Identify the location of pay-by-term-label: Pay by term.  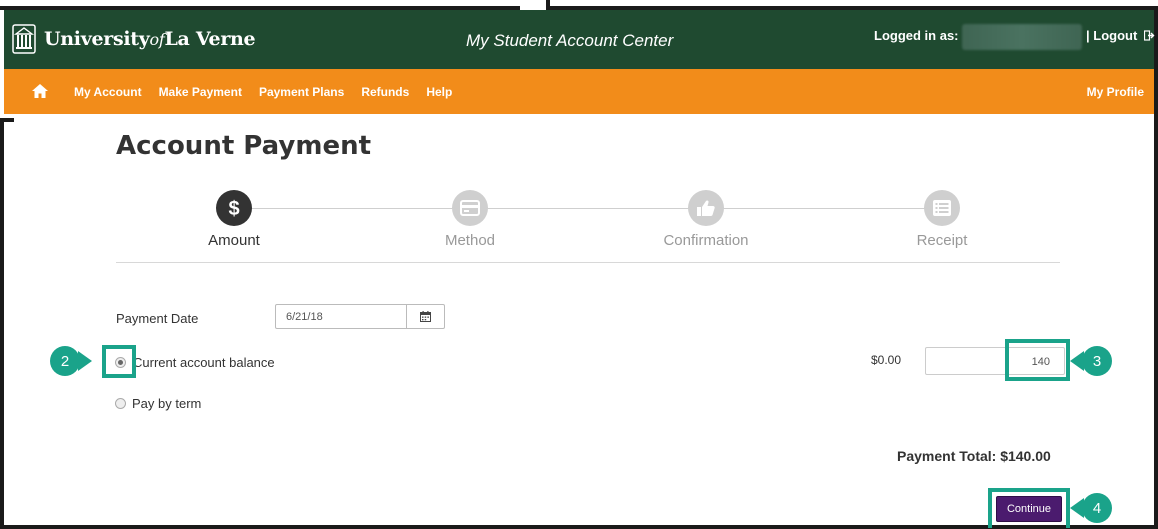
(166, 403).